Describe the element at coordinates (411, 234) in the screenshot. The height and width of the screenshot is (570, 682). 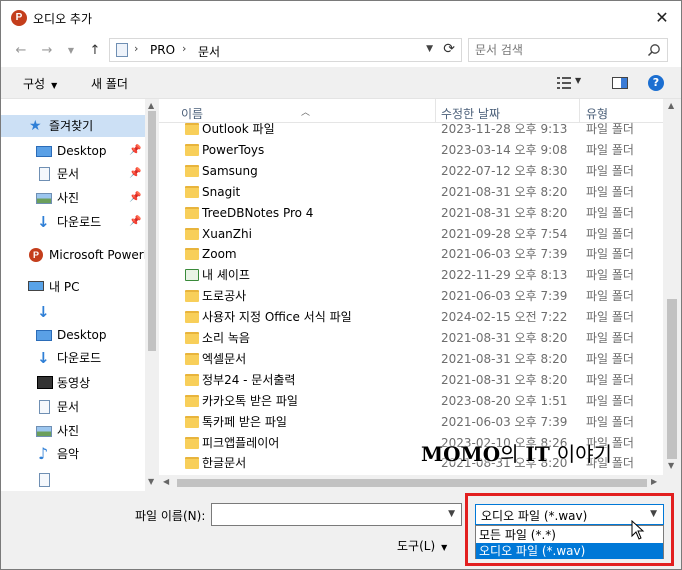
I see `file-row: XuanZhi 2021-09-28 오후 7:54 파일 폴더` at that location.